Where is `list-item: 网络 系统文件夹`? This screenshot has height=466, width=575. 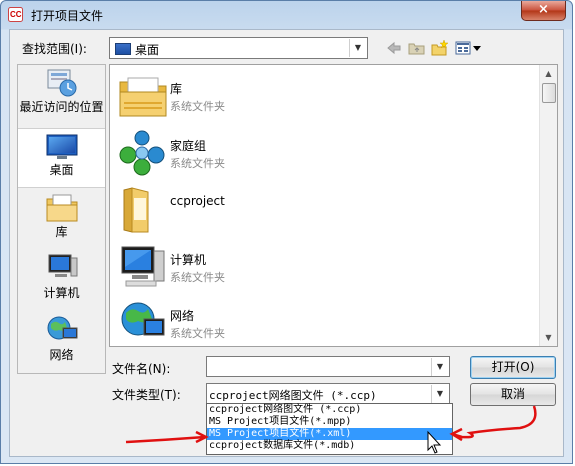
list-item: 网络 系统文件夹 is located at coordinates (268, 322).